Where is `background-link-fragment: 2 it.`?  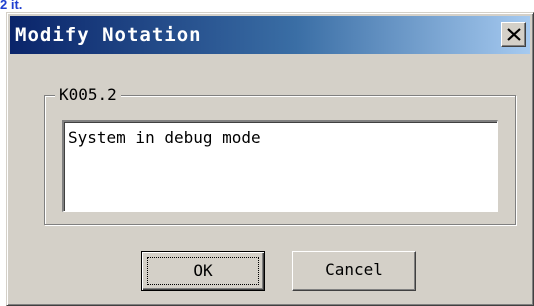 background-link-fragment: 2 it. is located at coordinates (11, 6).